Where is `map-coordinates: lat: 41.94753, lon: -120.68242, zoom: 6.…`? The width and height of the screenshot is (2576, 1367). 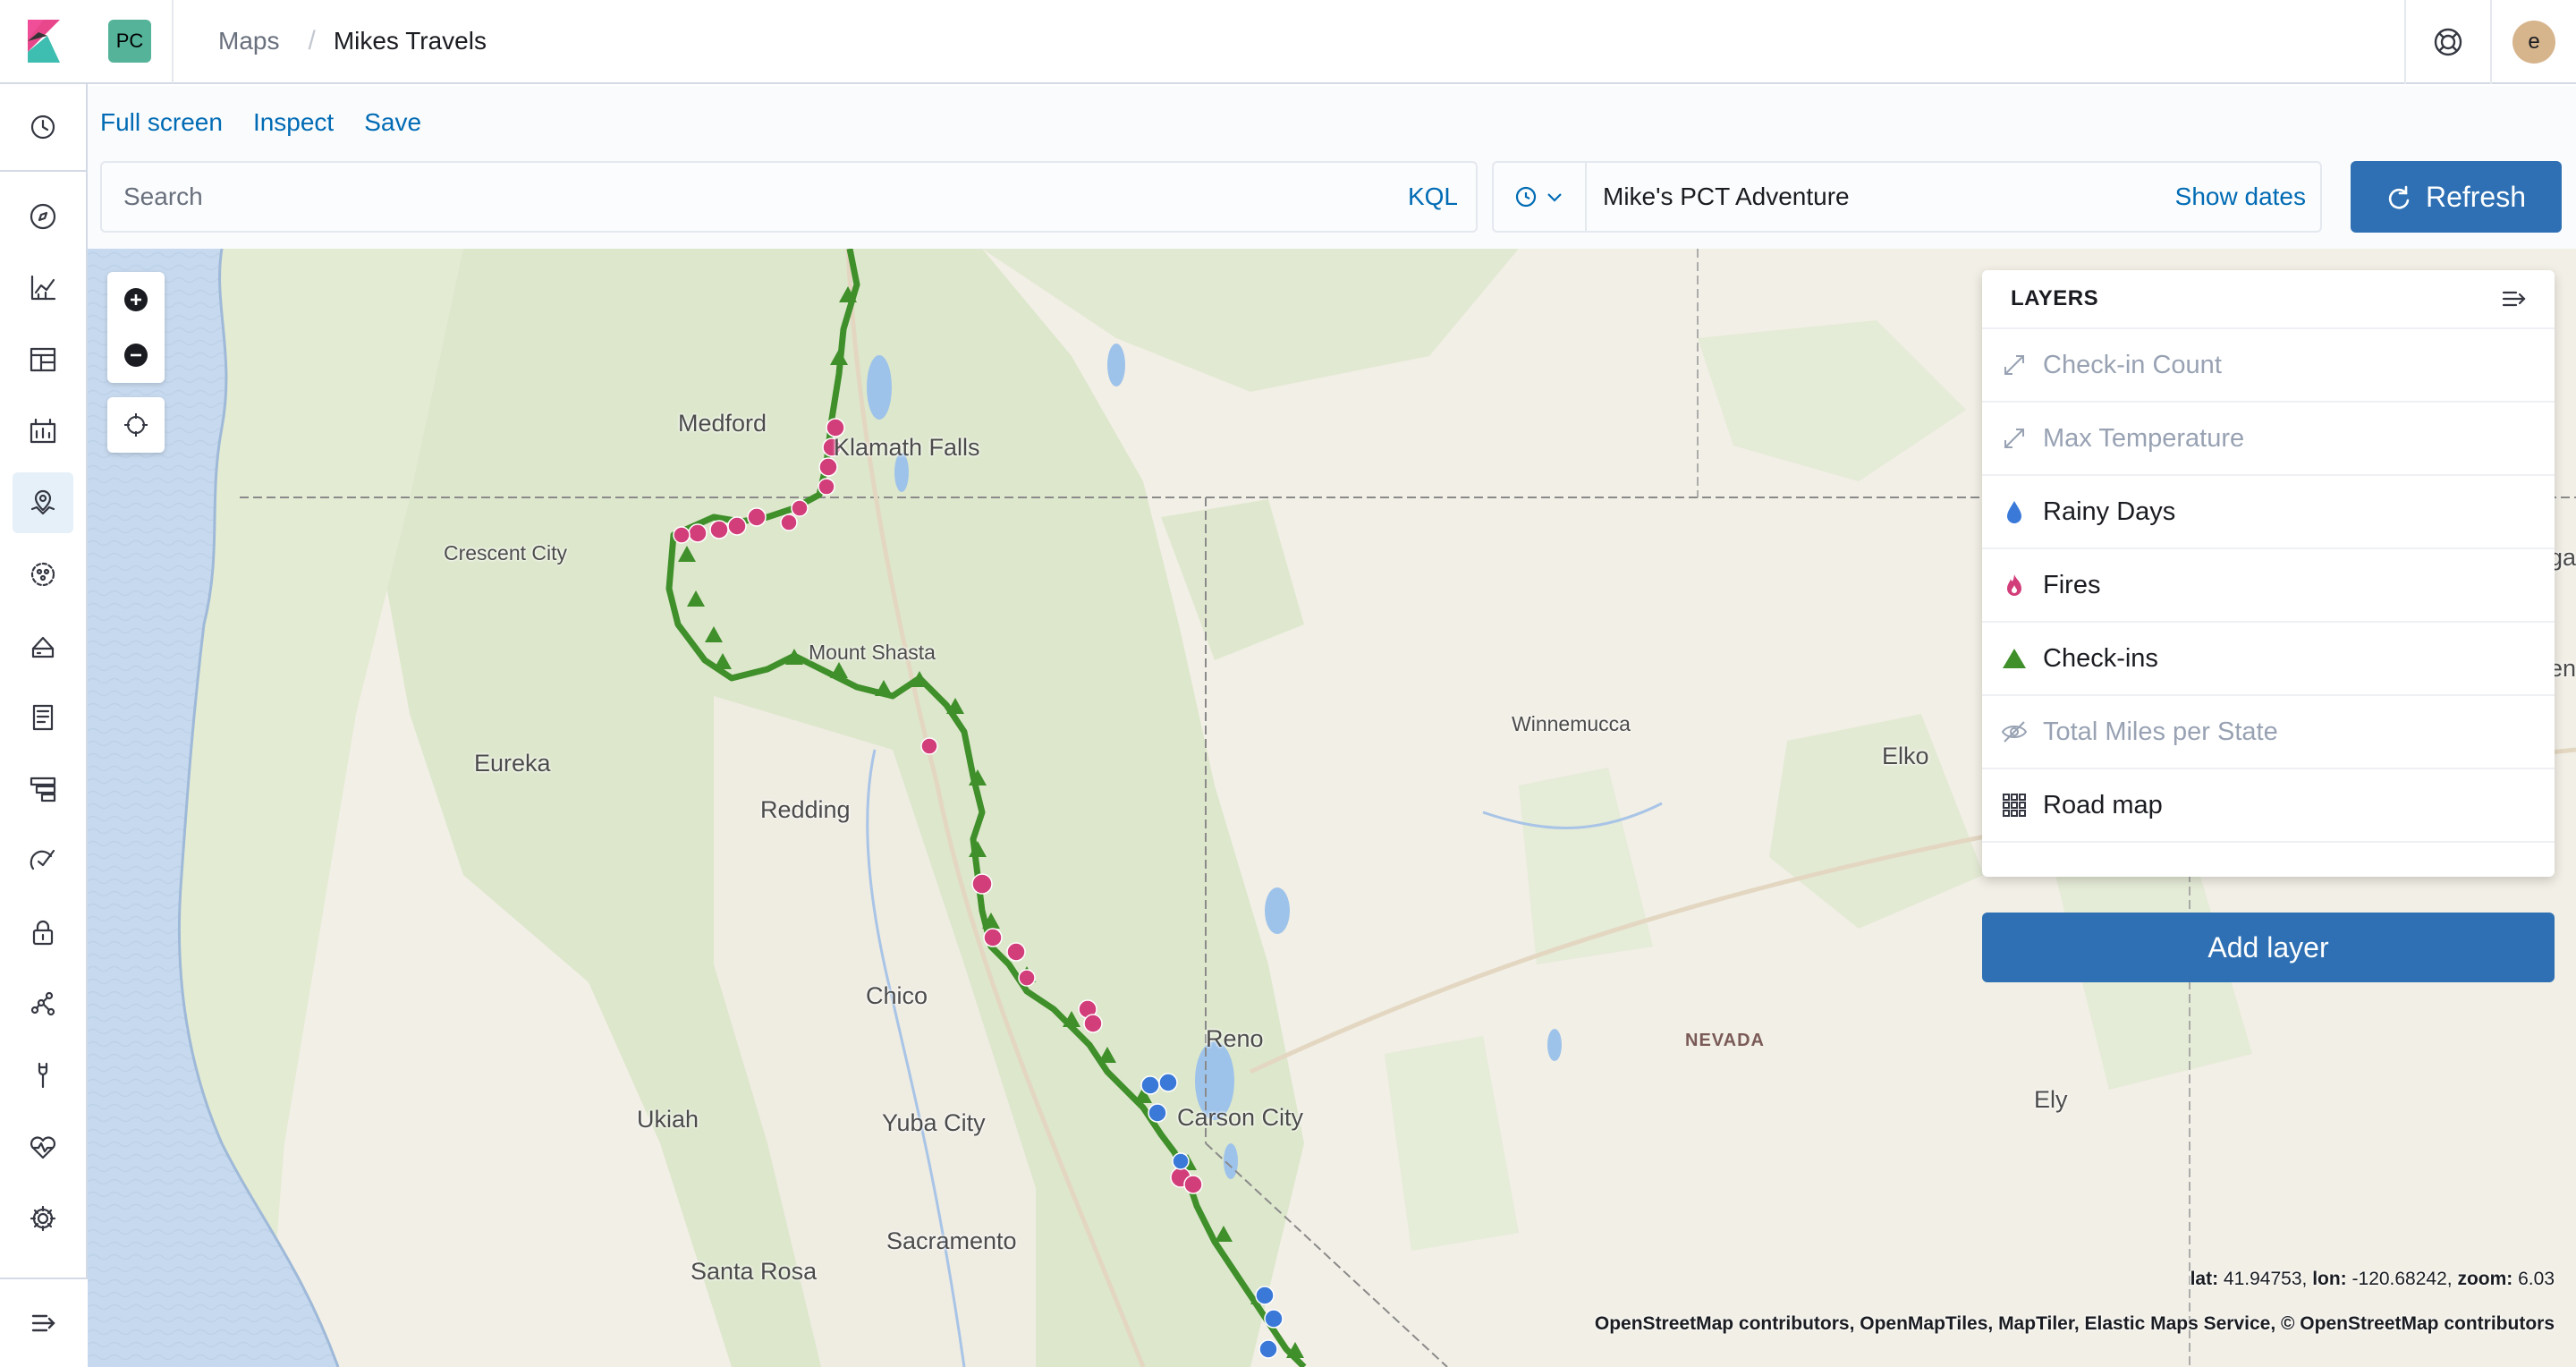 map-coordinates: lat: 41.94753, lon: -120.68242, zoom: 6.… is located at coordinates (2372, 1279).